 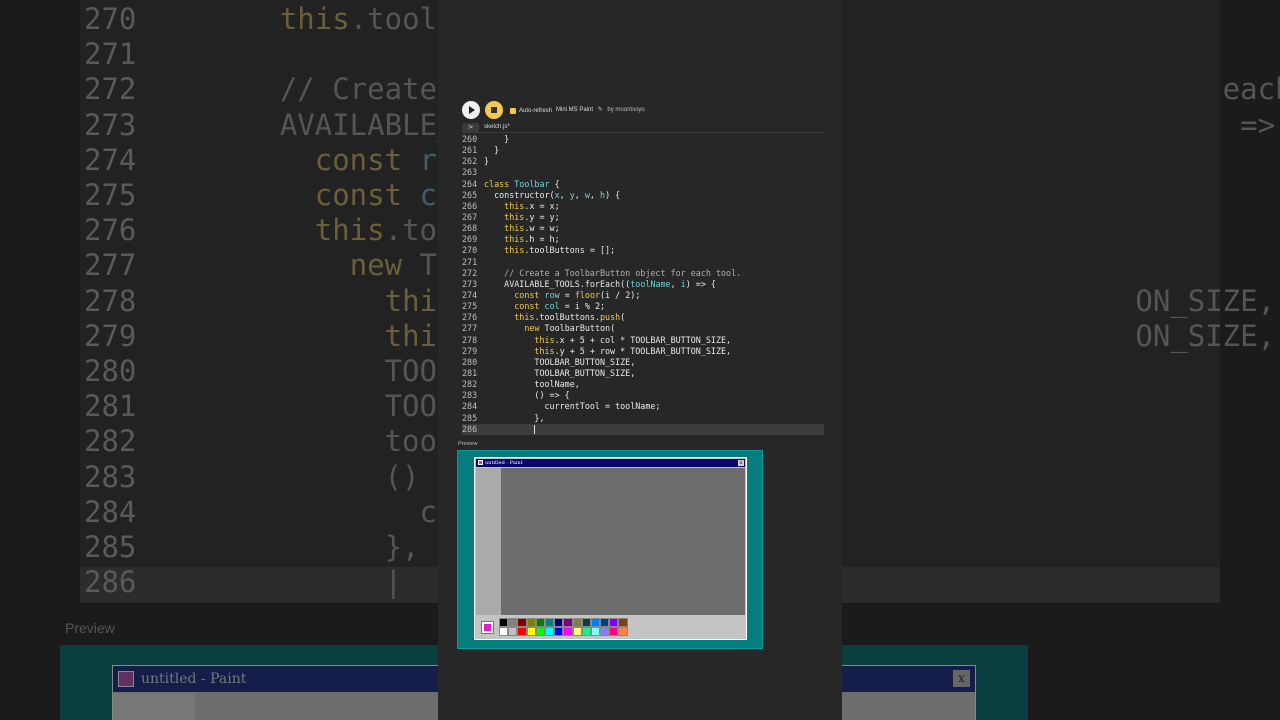 I want to click on auto-refresh-checkbox, so click(x=513, y=111).